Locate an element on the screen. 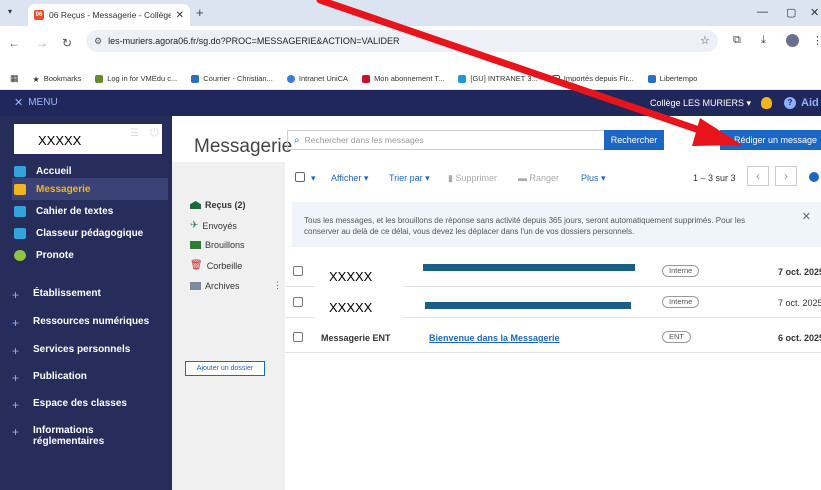 This screenshot has height=490, width=821. redacted-subject is located at coordinates (528, 305).